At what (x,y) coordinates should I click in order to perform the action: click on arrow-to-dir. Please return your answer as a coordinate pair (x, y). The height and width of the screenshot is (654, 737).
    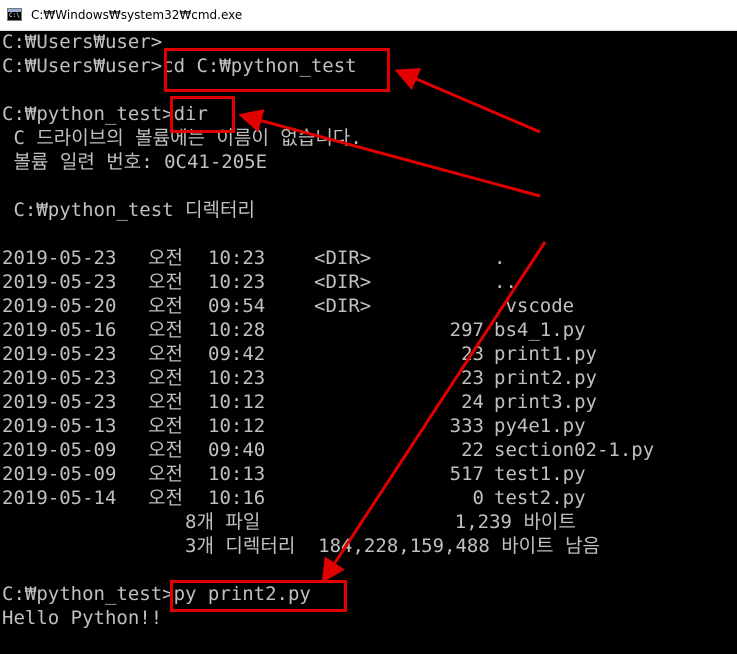
    Looking at the image, I should click on (389, 153).